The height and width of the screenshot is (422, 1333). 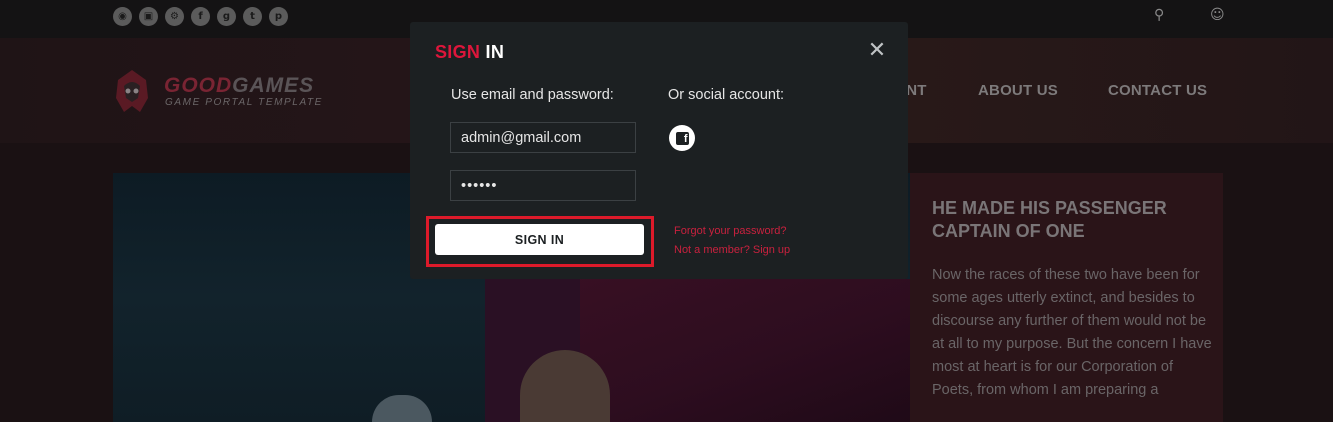 I want to click on modal-title: SIGN IN, so click(x=469, y=52).